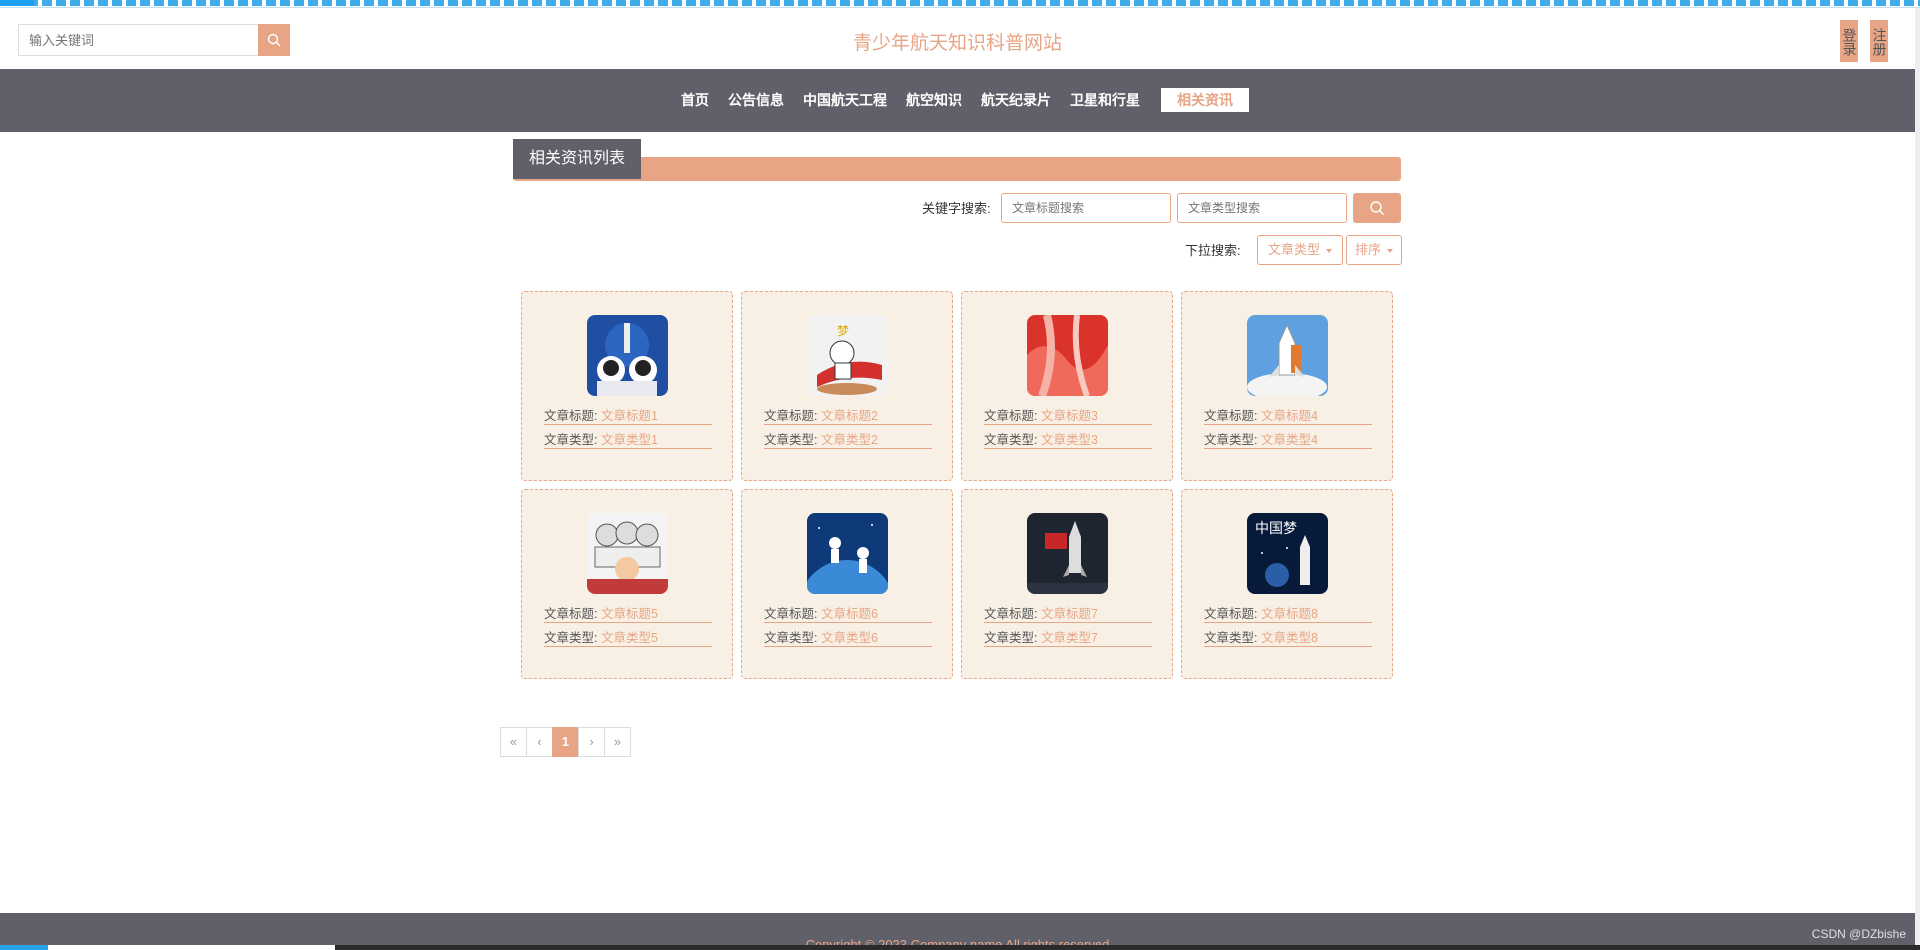 The width and height of the screenshot is (1920, 950). Describe the element at coordinates (934, 100) in the screenshot. I see `nav-item-3: 航空知识` at that location.